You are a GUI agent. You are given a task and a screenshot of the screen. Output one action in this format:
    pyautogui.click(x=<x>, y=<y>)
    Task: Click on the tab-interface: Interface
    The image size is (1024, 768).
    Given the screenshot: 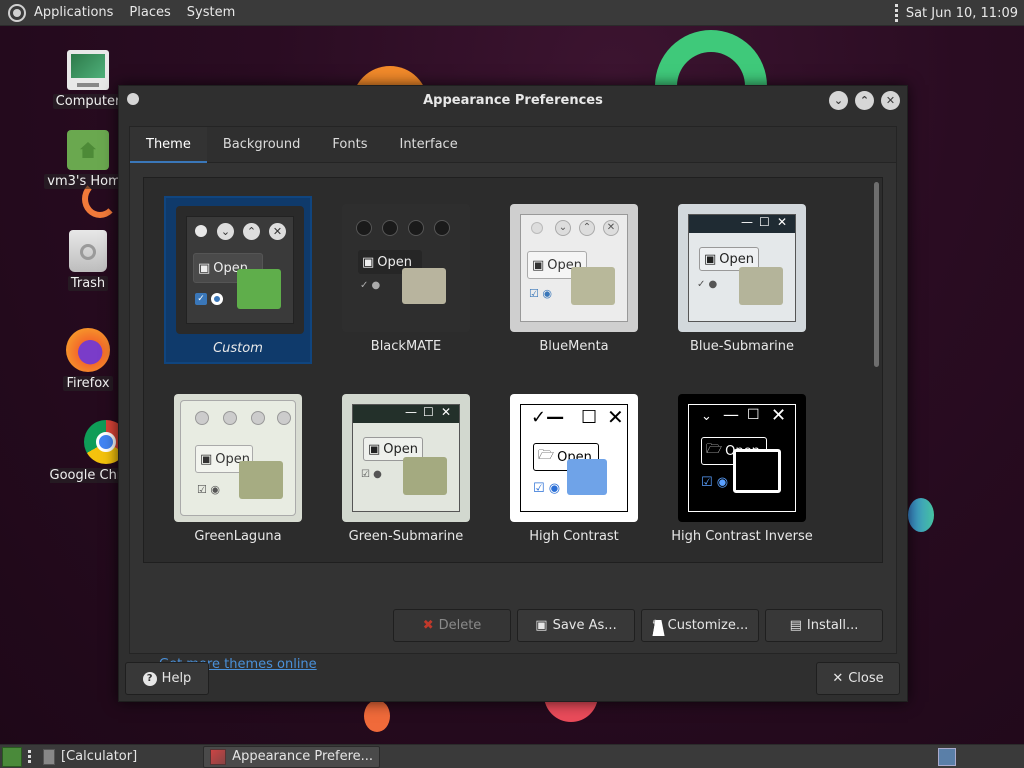 What is the action you would take?
    pyautogui.click(x=428, y=145)
    